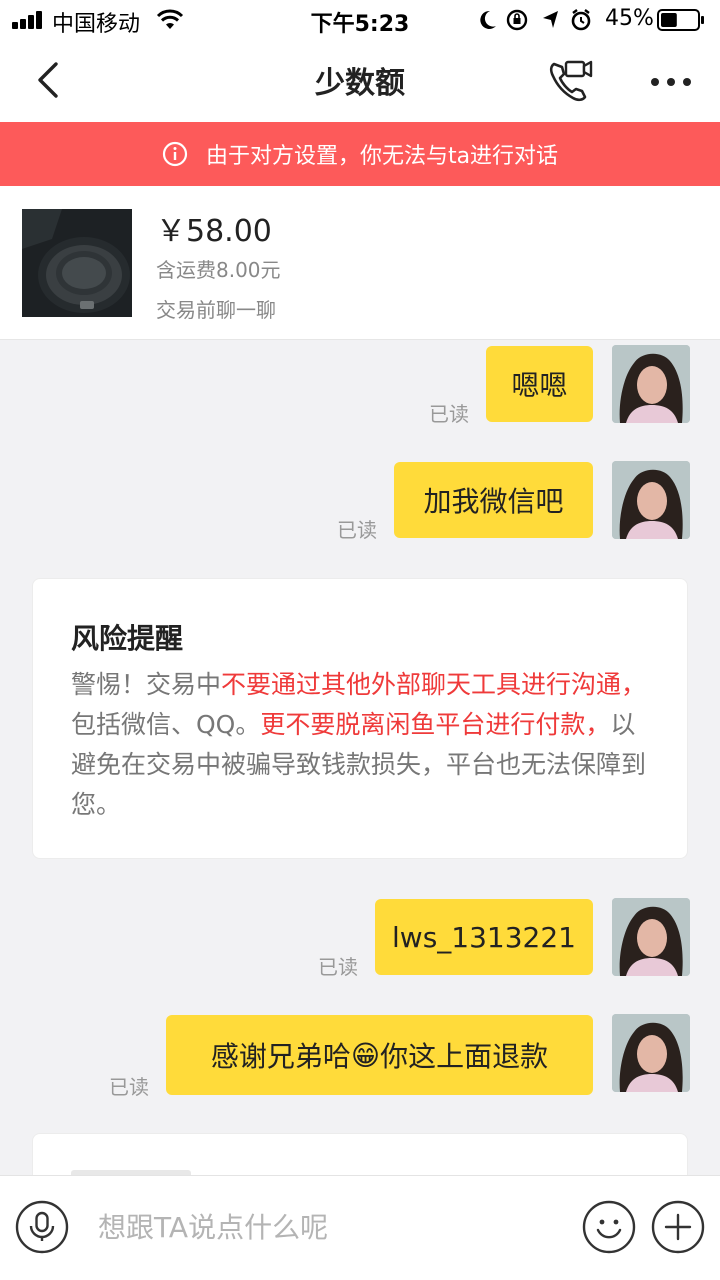  I want to click on blocked-banner: 由于对方设置，你无法与ta进行对话, so click(360, 154).